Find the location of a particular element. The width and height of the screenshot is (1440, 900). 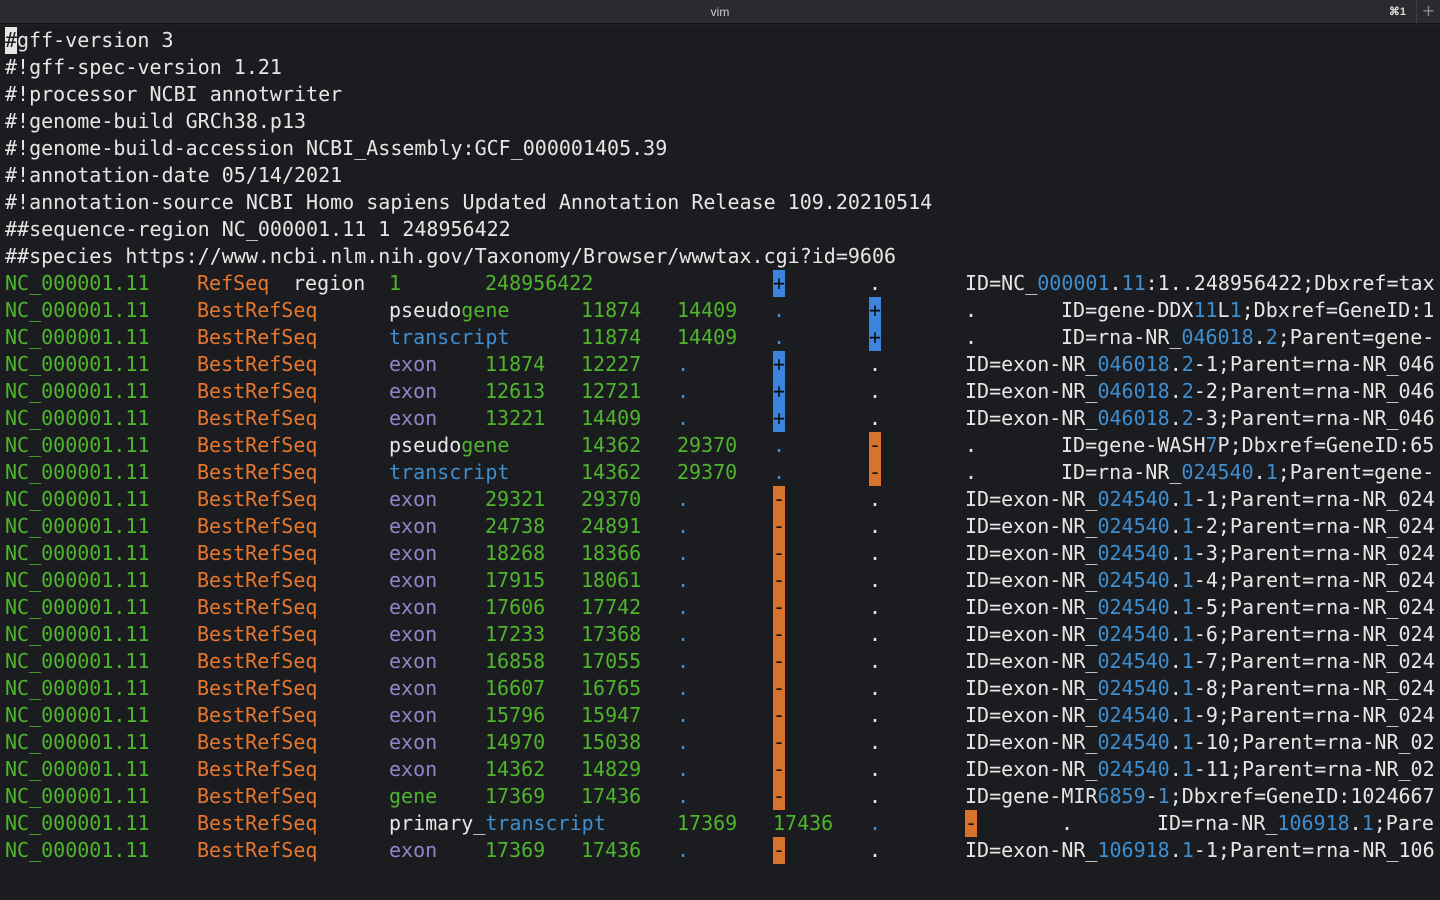

attributes: ID=exon-NR_024540.1-7;Parent=rna-NR_024 is located at coordinates (1200, 661).